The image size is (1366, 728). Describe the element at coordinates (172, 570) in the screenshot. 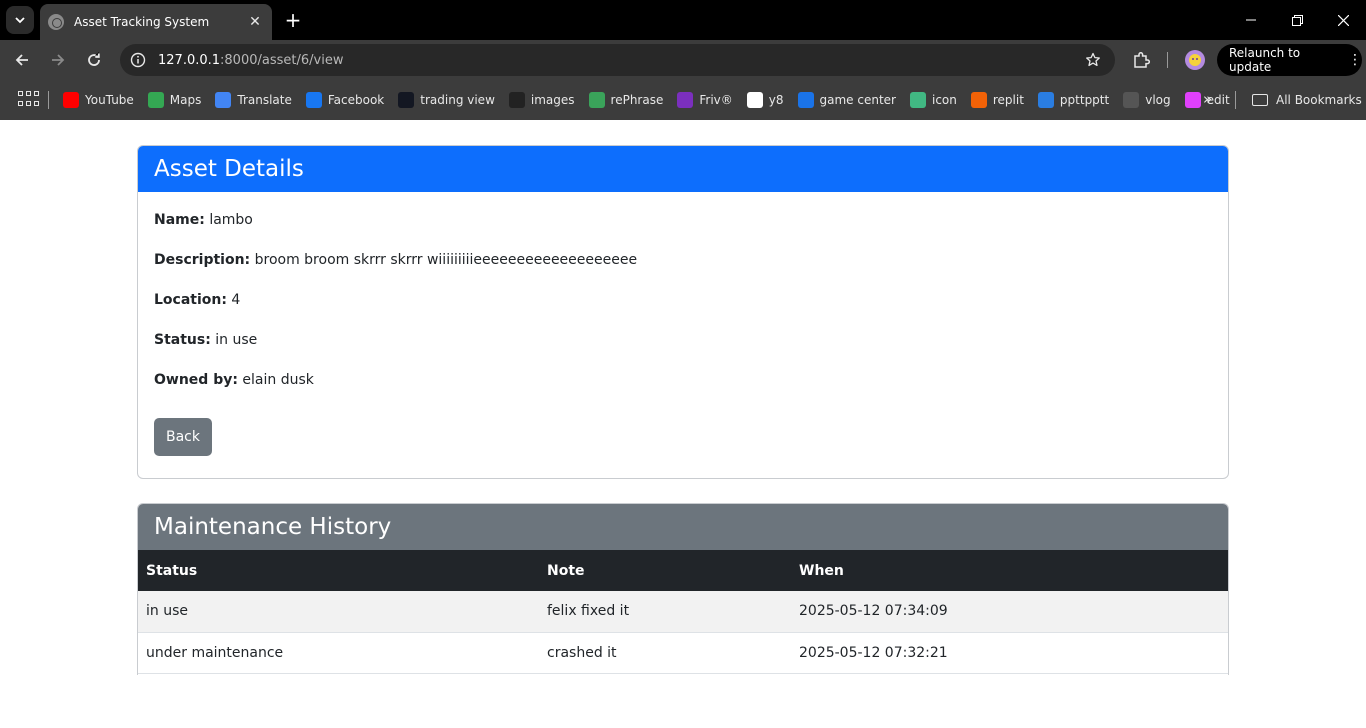

I see `column-header-status: Status` at that location.